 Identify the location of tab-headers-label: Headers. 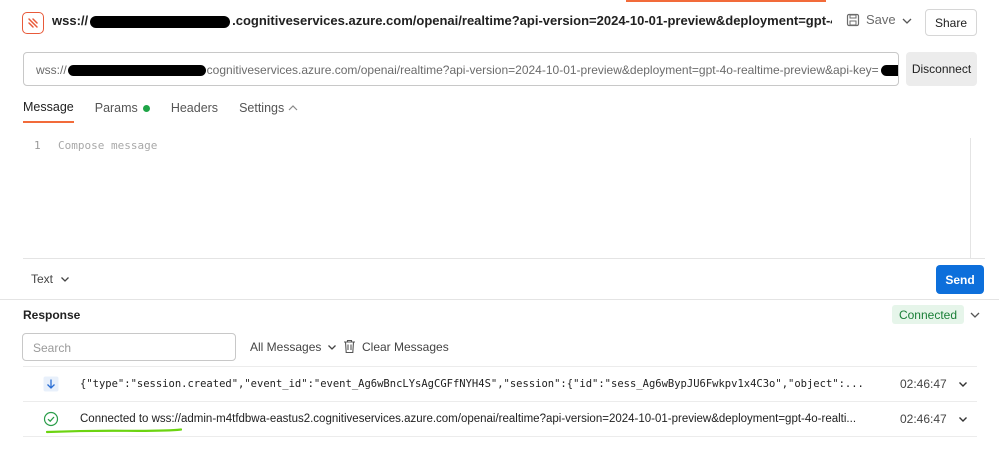
(194, 108).